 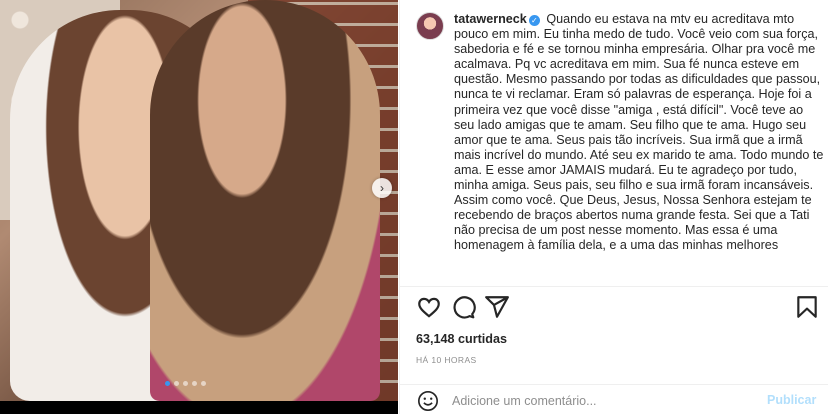 What do you see at coordinates (428, 401) in the screenshot?
I see `smiley-icon` at bounding box center [428, 401].